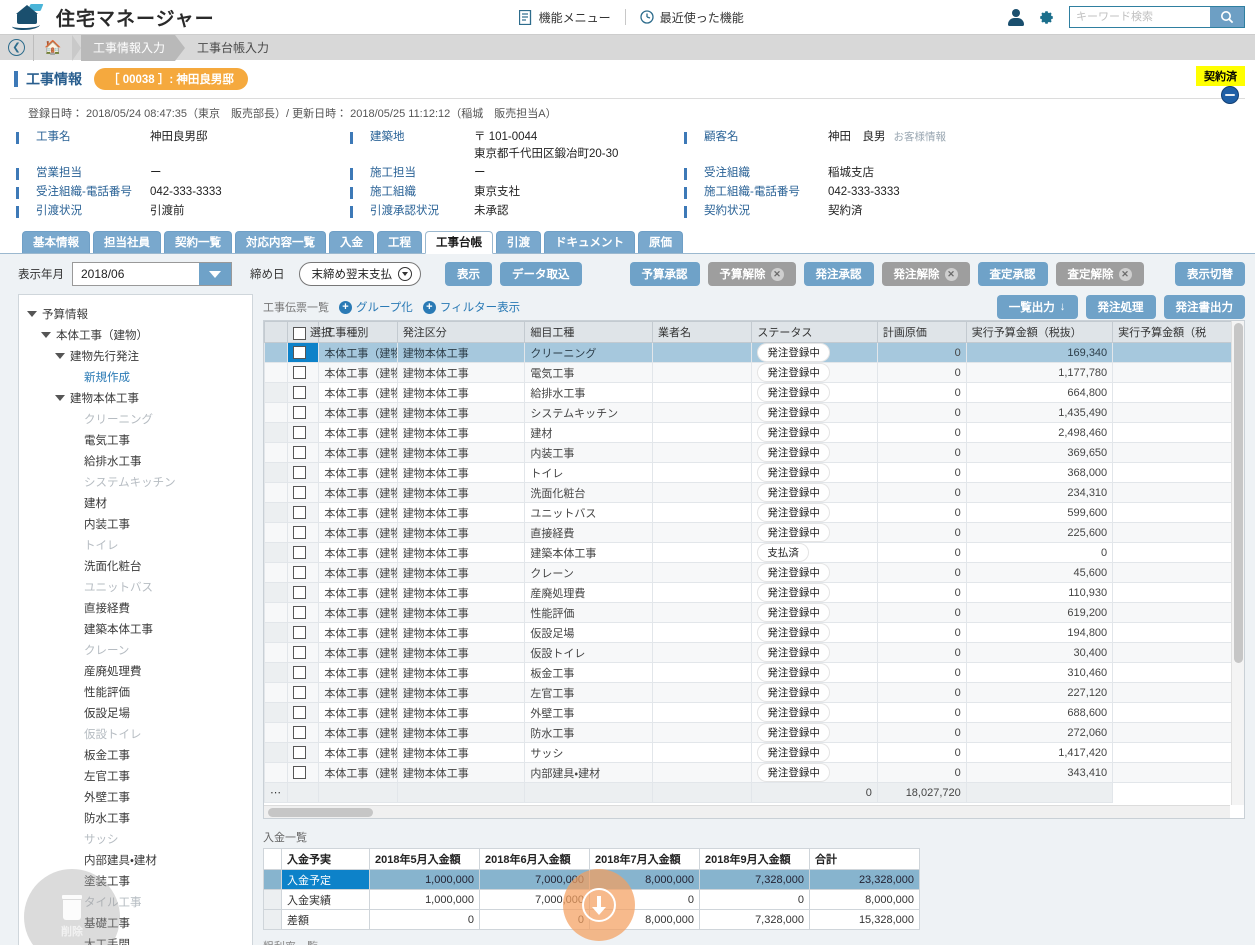 This screenshot has width=1255, height=945. Describe the element at coordinates (128, 47) in the screenshot. I see `breadcrumb-item-0: 工事情報入力` at that location.